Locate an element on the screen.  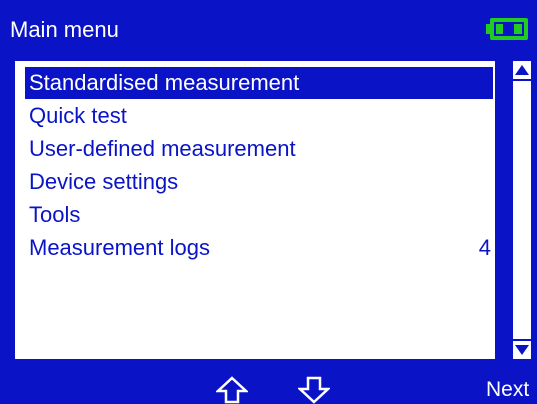
softkey-bar: Next is located at coordinates (268, 386).